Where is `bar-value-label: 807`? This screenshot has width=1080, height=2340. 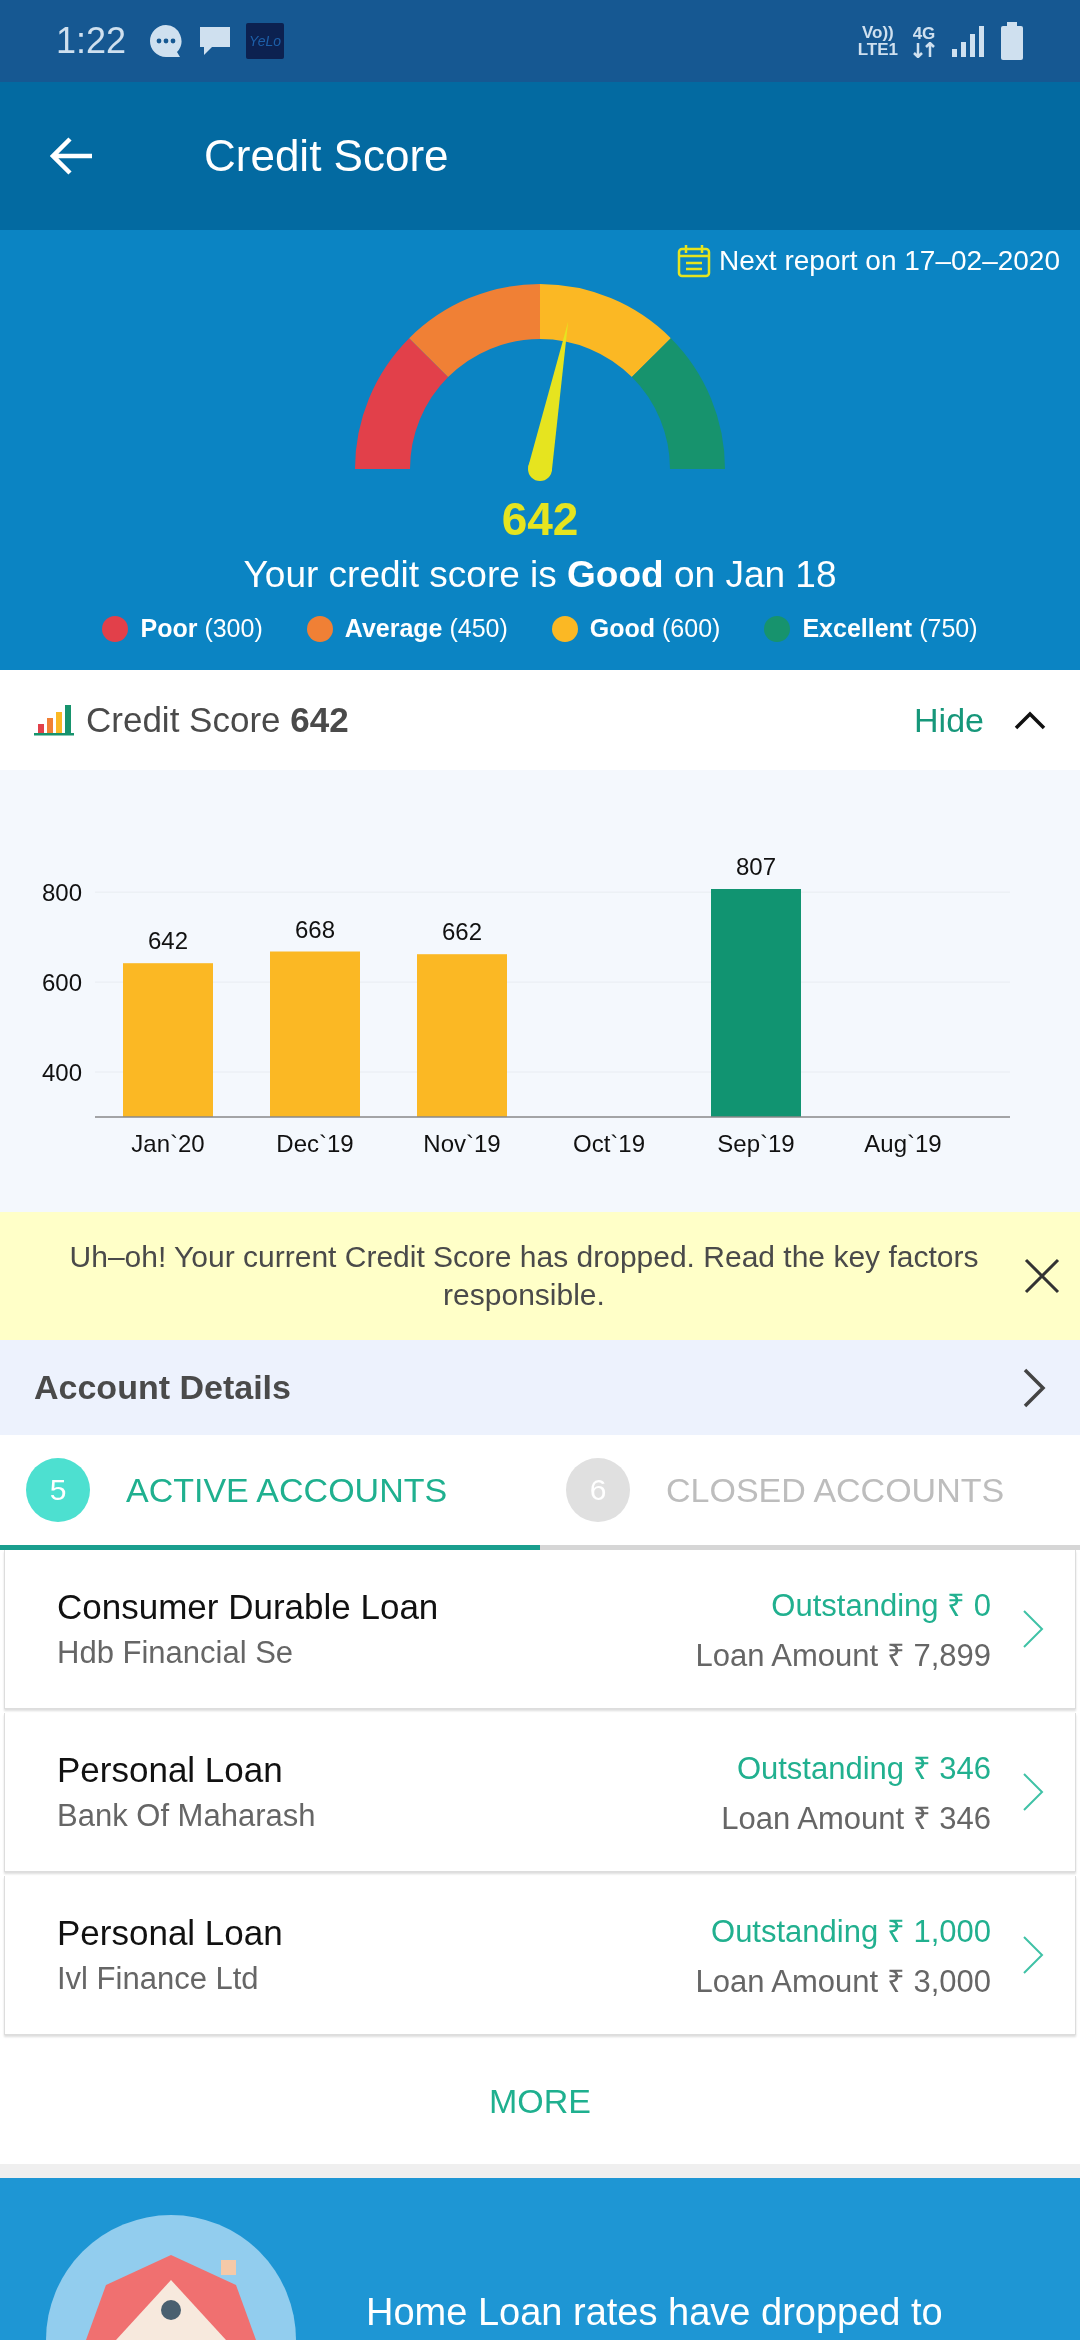 bar-value-label: 807 is located at coordinates (756, 866).